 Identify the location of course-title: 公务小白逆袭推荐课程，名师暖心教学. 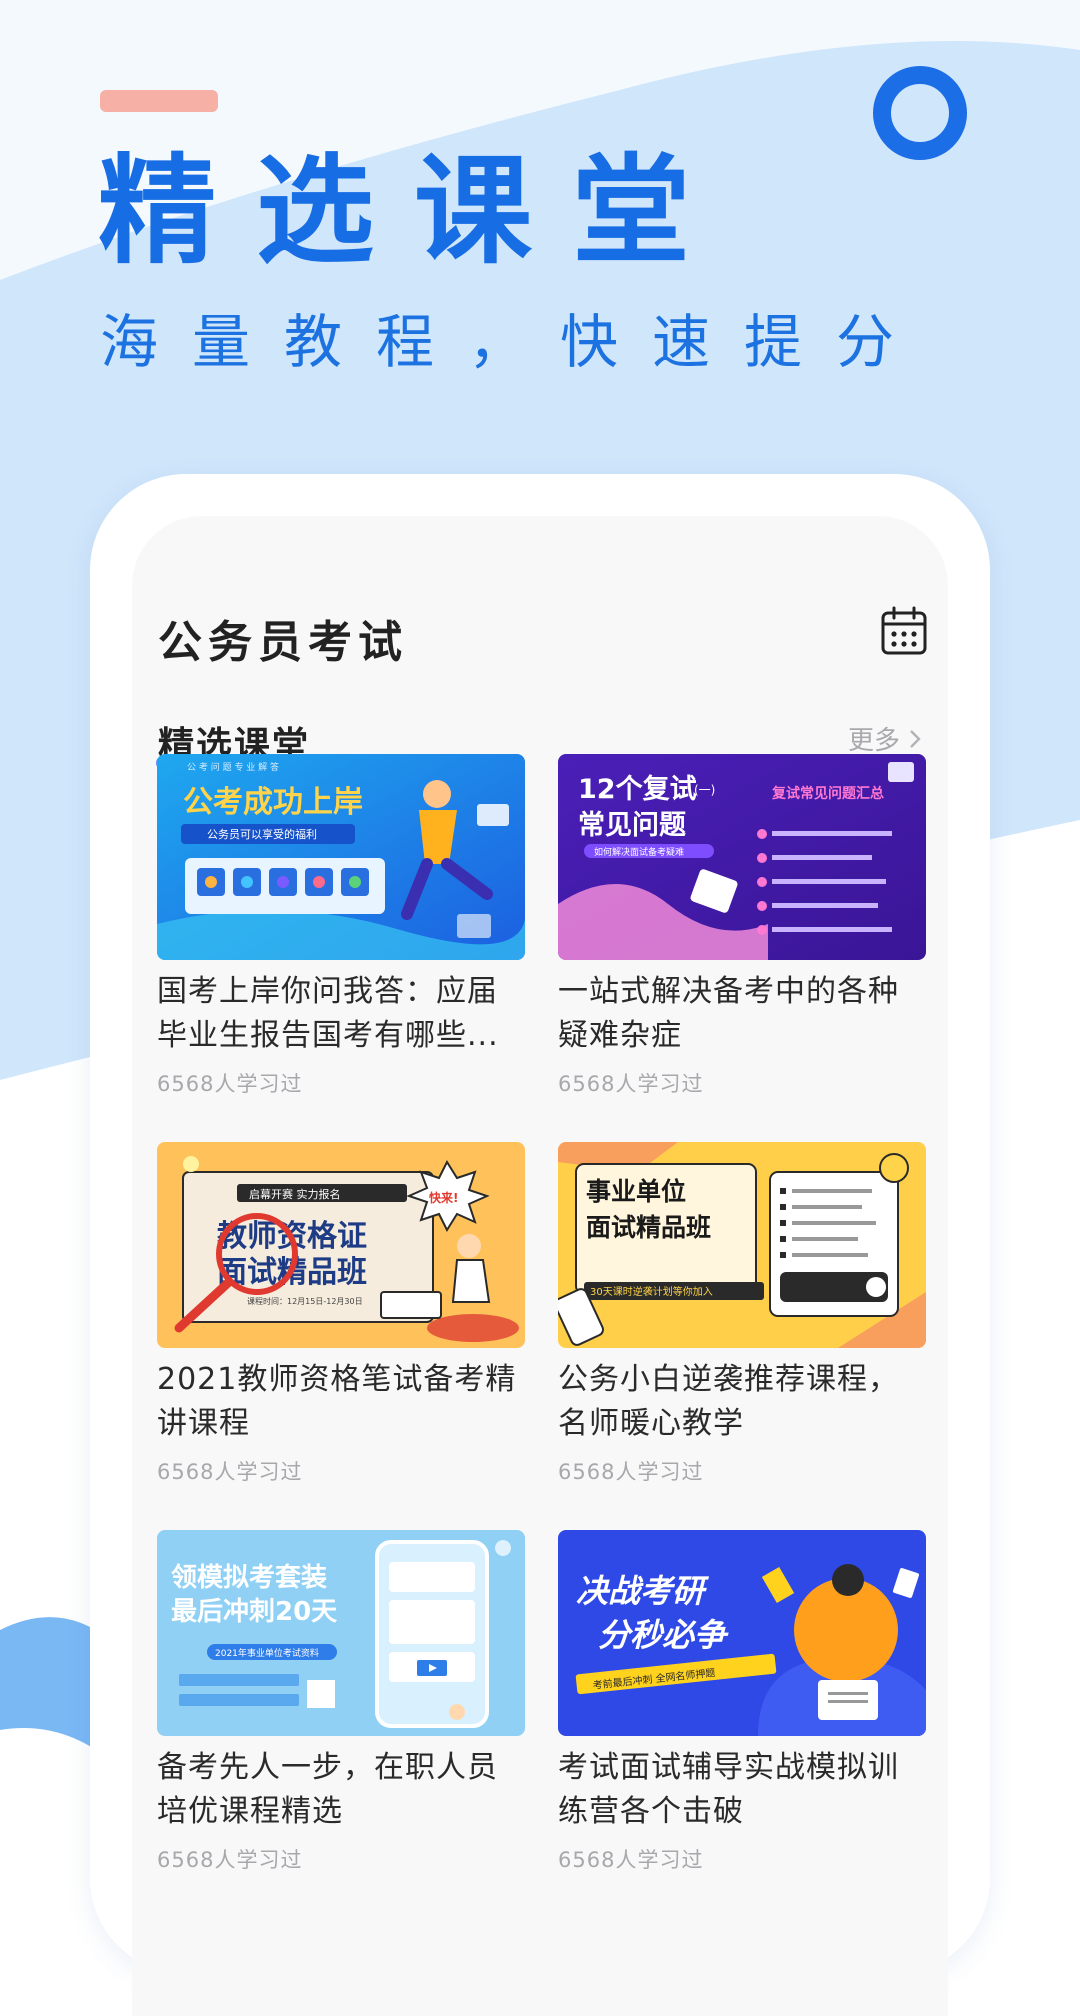
(728, 1401).